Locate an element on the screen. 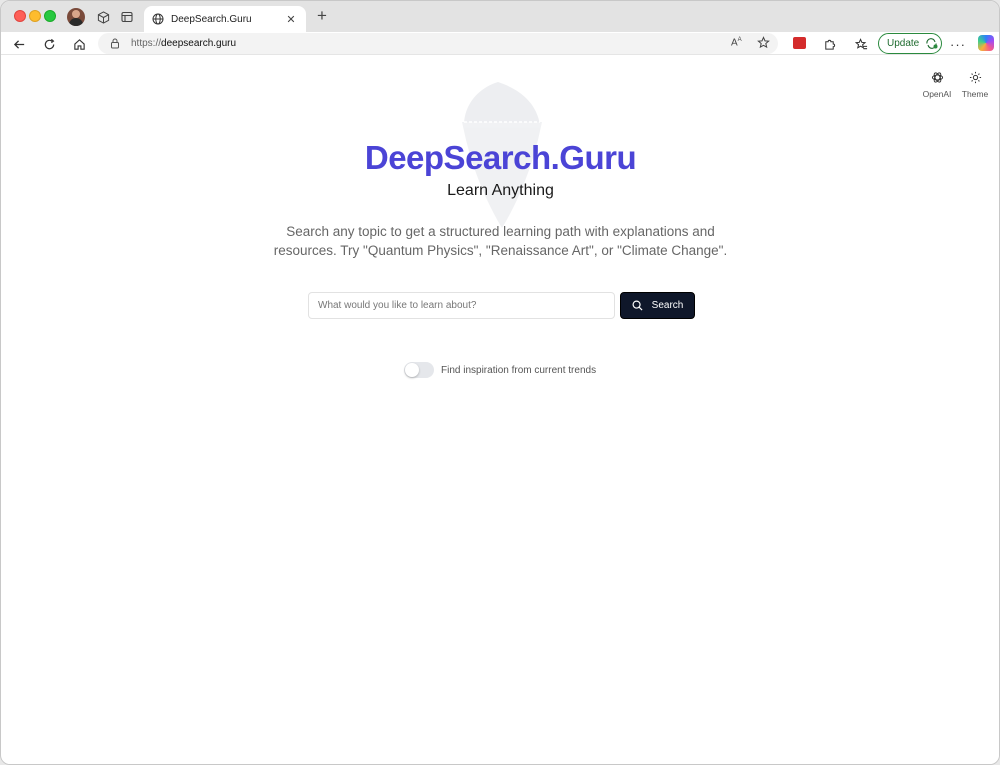  openai-icon is located at coordinates (937, 77).